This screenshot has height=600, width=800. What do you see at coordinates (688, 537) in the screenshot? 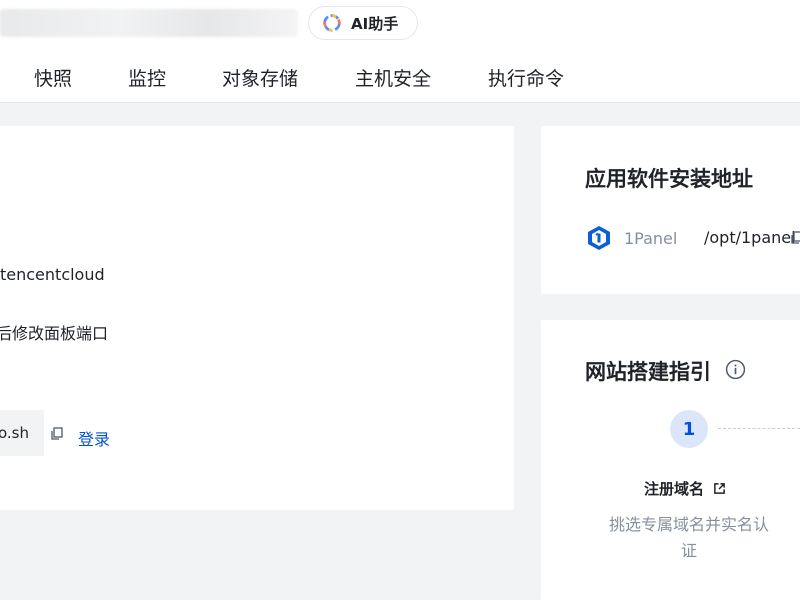
I see `step-description: 挑选专属域名并实名认证` at bounding box center [688, 537].